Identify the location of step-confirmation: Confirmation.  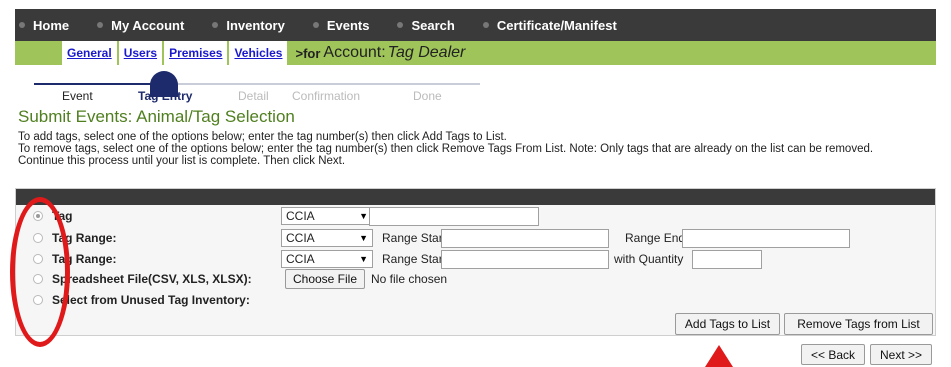
(326, 96).